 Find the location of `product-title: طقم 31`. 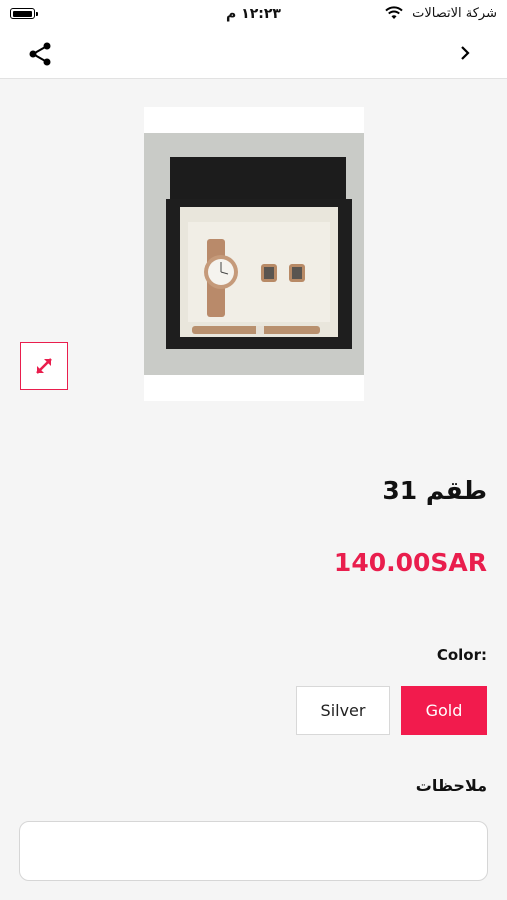

product-title: طقم 31 is located at coordinates (434, 490).